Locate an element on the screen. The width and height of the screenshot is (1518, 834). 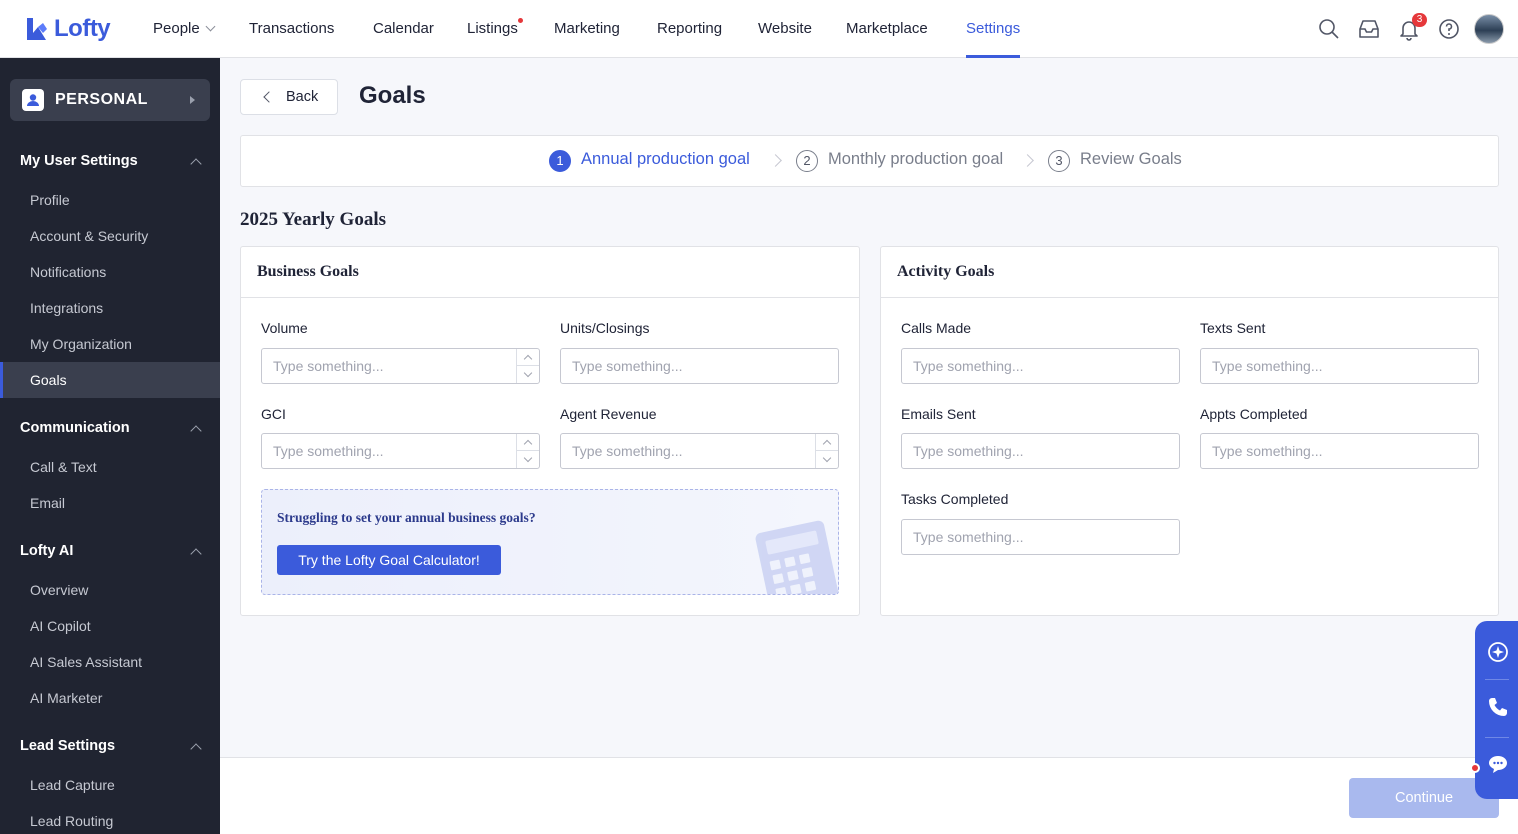
divider is located at coordinates (1497, 679).